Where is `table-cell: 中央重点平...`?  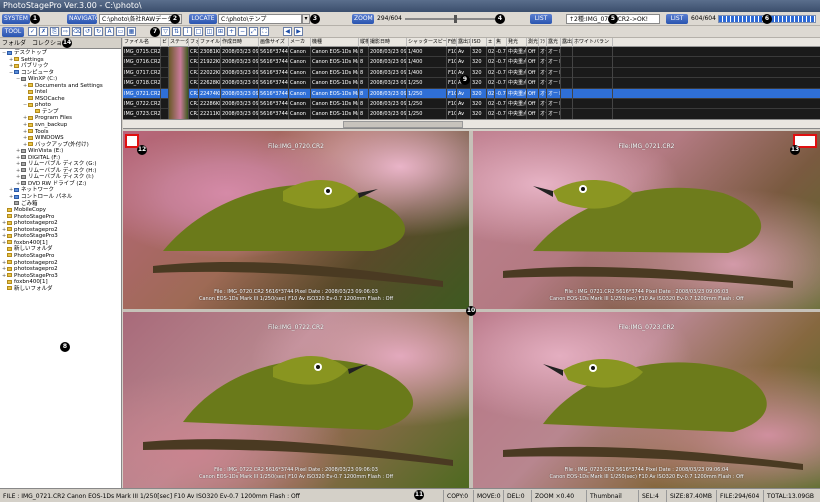
table-cell: 中央重点平... is located at coordinates (517, 83).